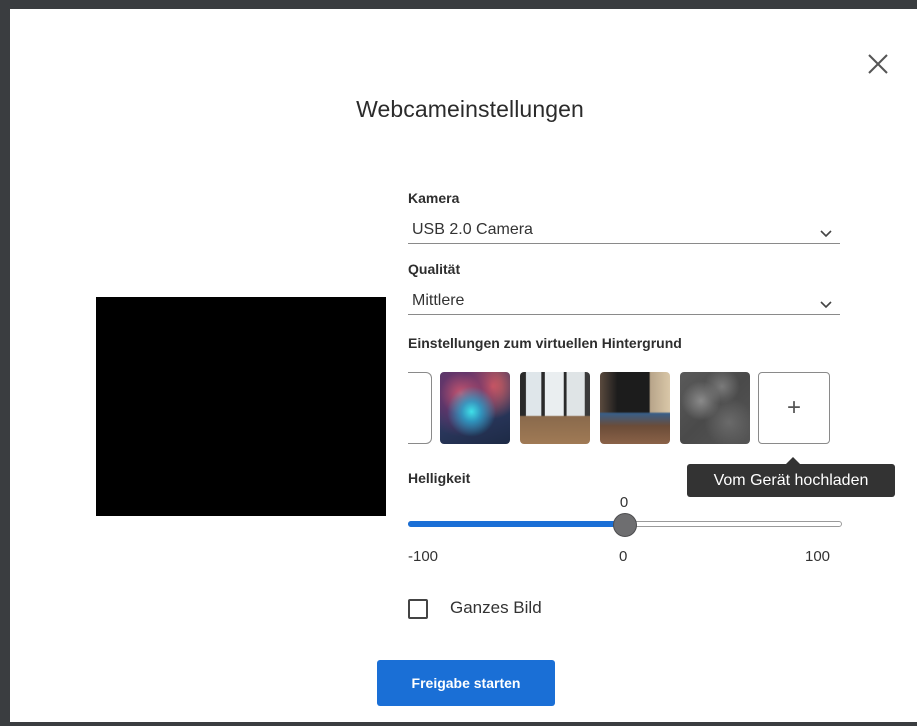 This screenshot has width=917, height=726. What do you see at coordinates (791, 480) in the screenshot?
I see `upload-tooltip: Vom Gerät hochladen` at bounding box center [791, 480].